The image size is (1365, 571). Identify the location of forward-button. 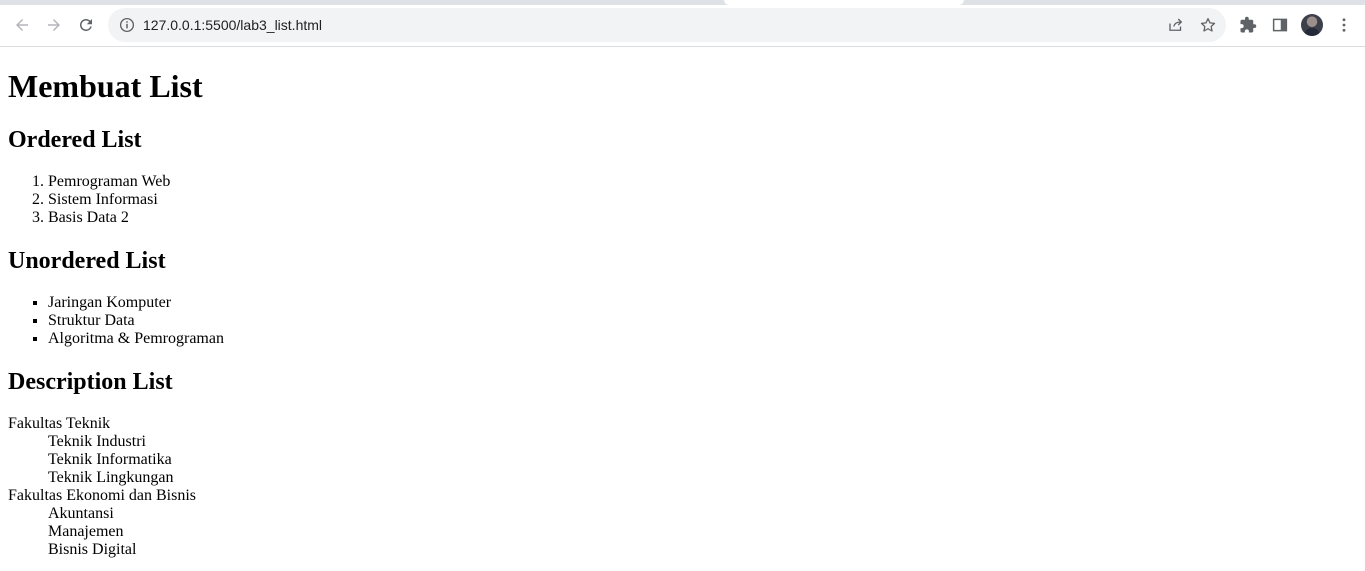
(54, 25).